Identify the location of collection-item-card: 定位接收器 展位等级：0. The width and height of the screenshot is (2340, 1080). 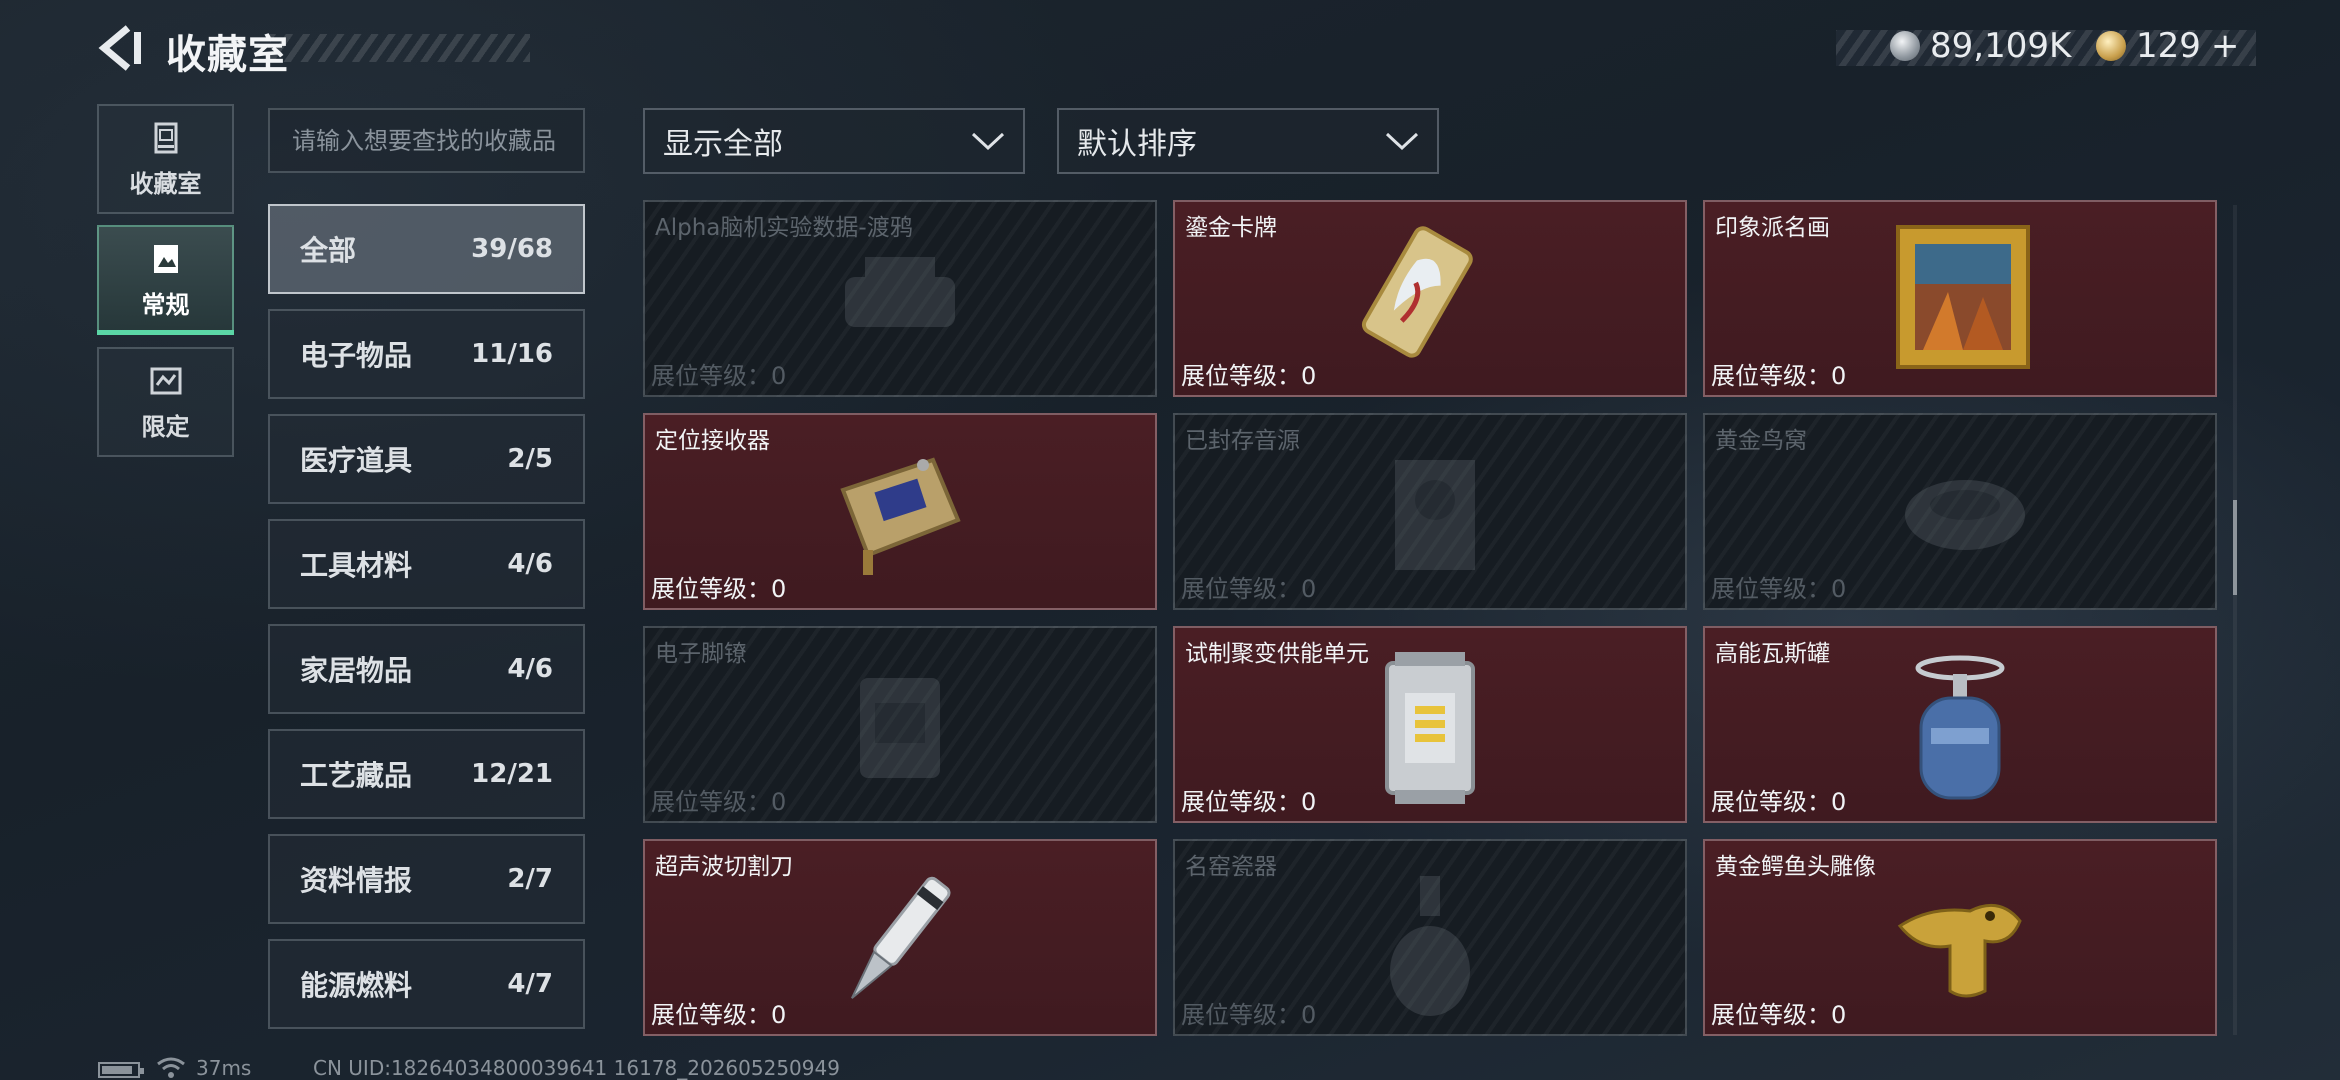
(900, 511).